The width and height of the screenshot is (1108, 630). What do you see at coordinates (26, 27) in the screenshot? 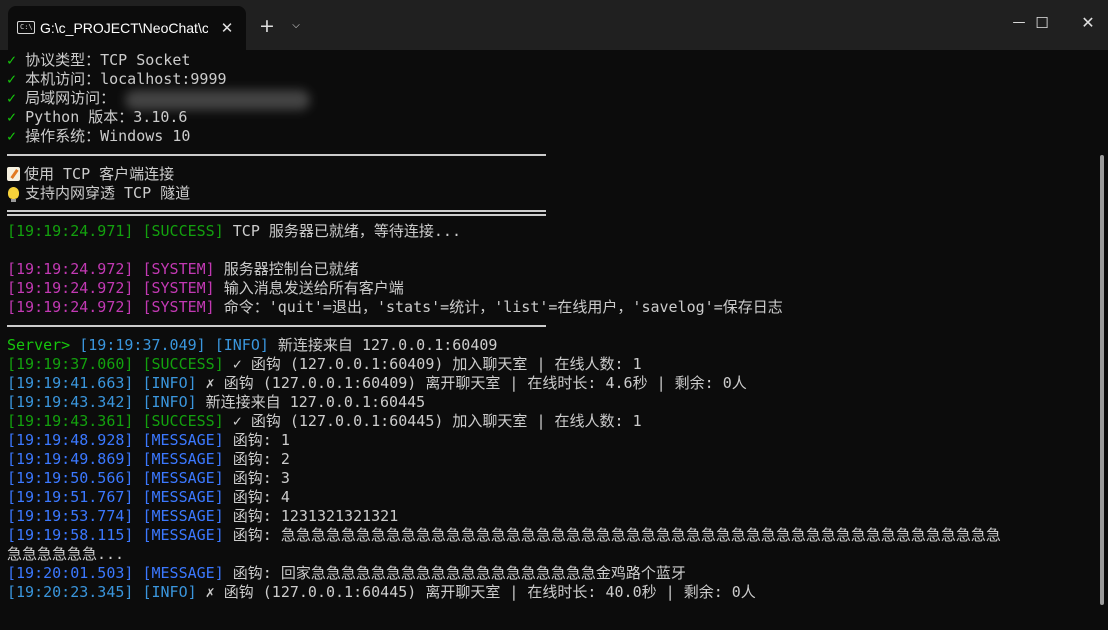
I see `terminal-icon: C:\` at bounding box center [26, 27].